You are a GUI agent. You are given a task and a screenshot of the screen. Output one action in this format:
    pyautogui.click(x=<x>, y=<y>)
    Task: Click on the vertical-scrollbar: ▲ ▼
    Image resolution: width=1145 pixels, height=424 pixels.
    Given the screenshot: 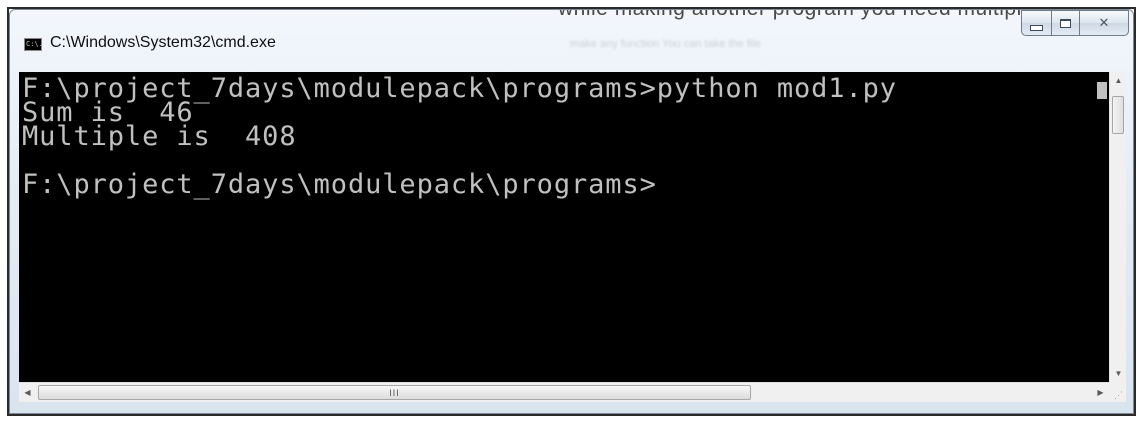 What is the action you would take?
    pyautogui.click(x=1117, y=227)
    